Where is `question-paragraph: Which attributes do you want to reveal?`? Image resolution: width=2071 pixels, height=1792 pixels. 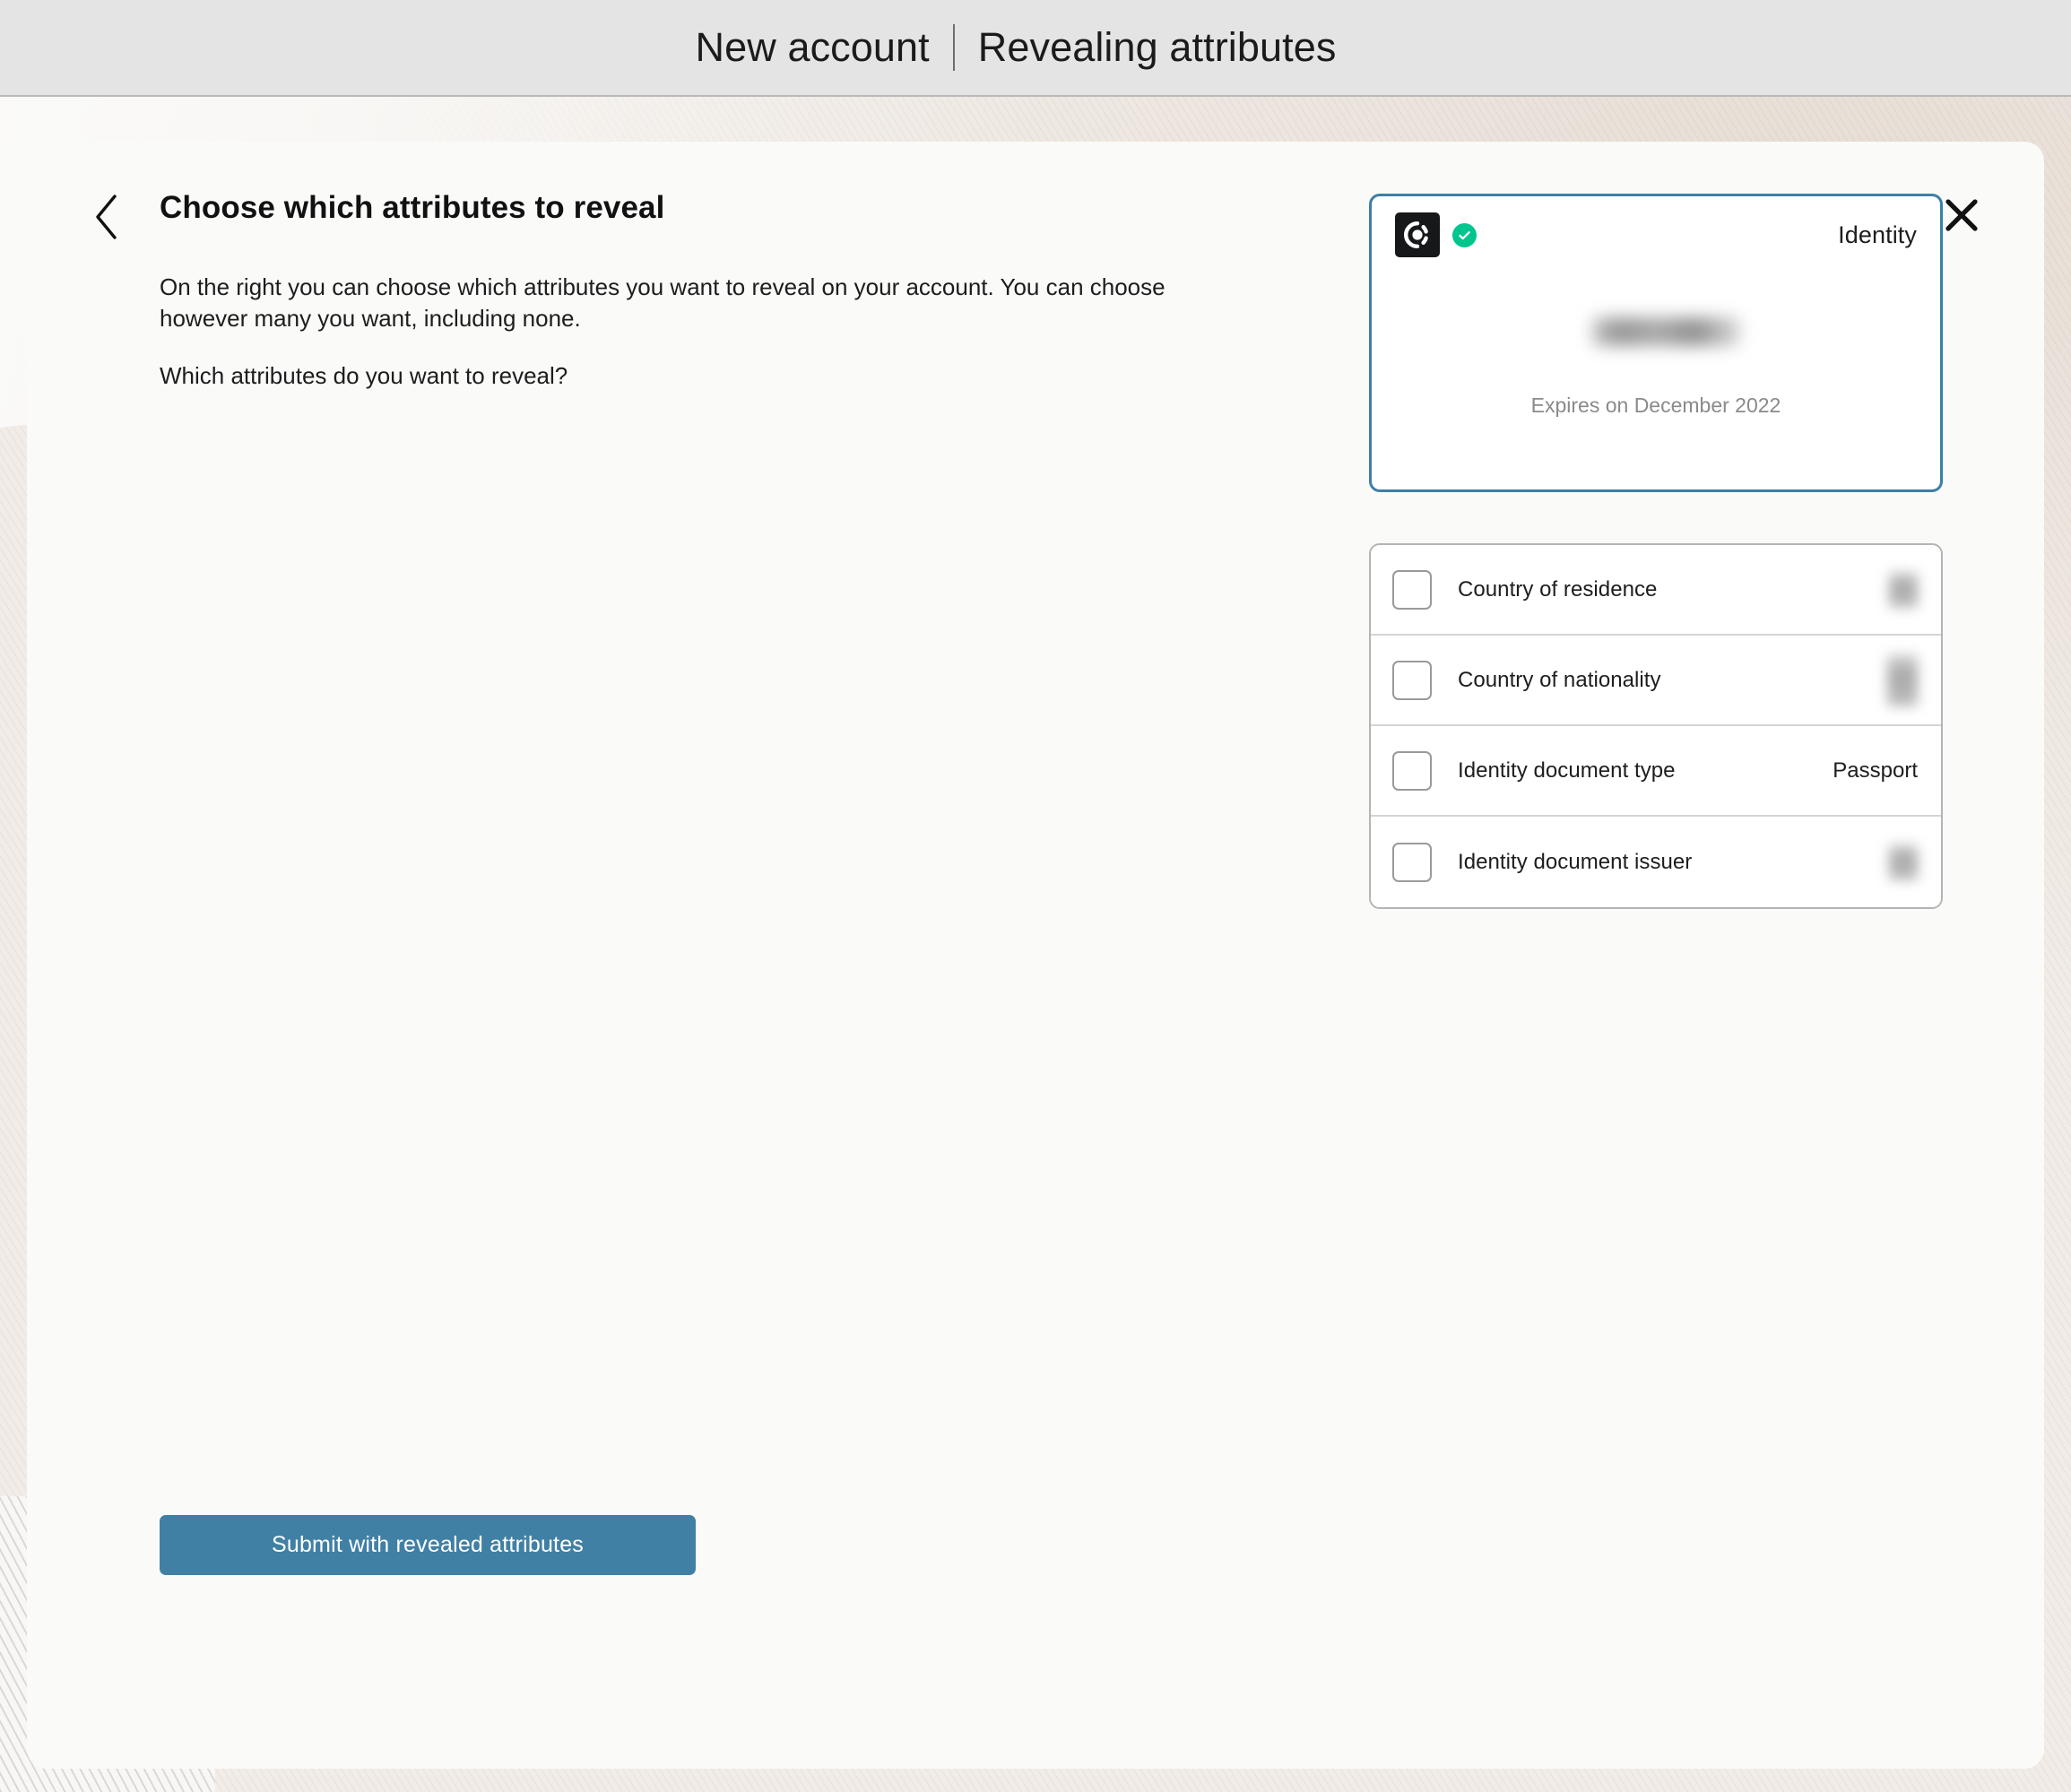
question-paragraph: Which attributes do you want to reveal? is located at coordinates (364, 376).